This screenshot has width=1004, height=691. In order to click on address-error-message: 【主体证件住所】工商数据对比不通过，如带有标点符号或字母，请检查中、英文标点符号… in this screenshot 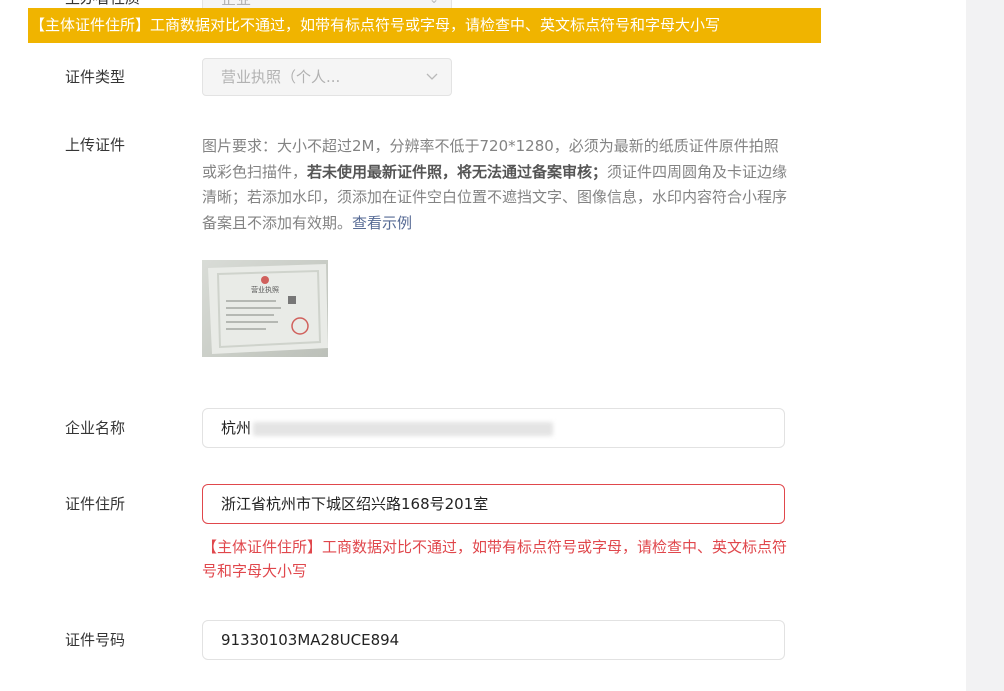, I will do `click(495, 559)`.